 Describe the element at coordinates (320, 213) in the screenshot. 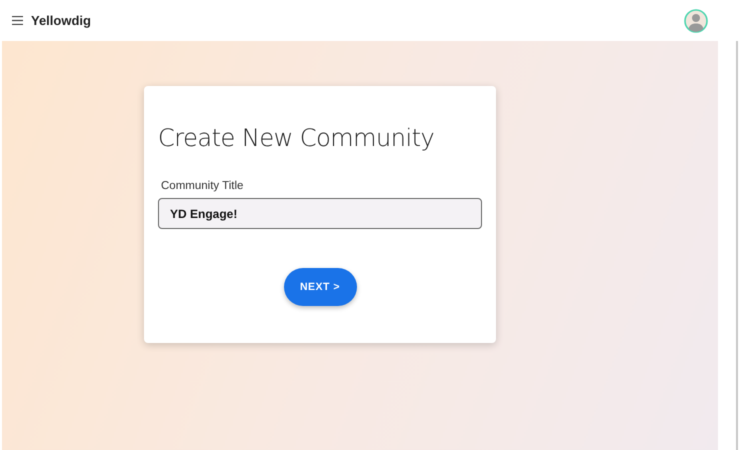

I see `title-input: YD Engage!` at that location.